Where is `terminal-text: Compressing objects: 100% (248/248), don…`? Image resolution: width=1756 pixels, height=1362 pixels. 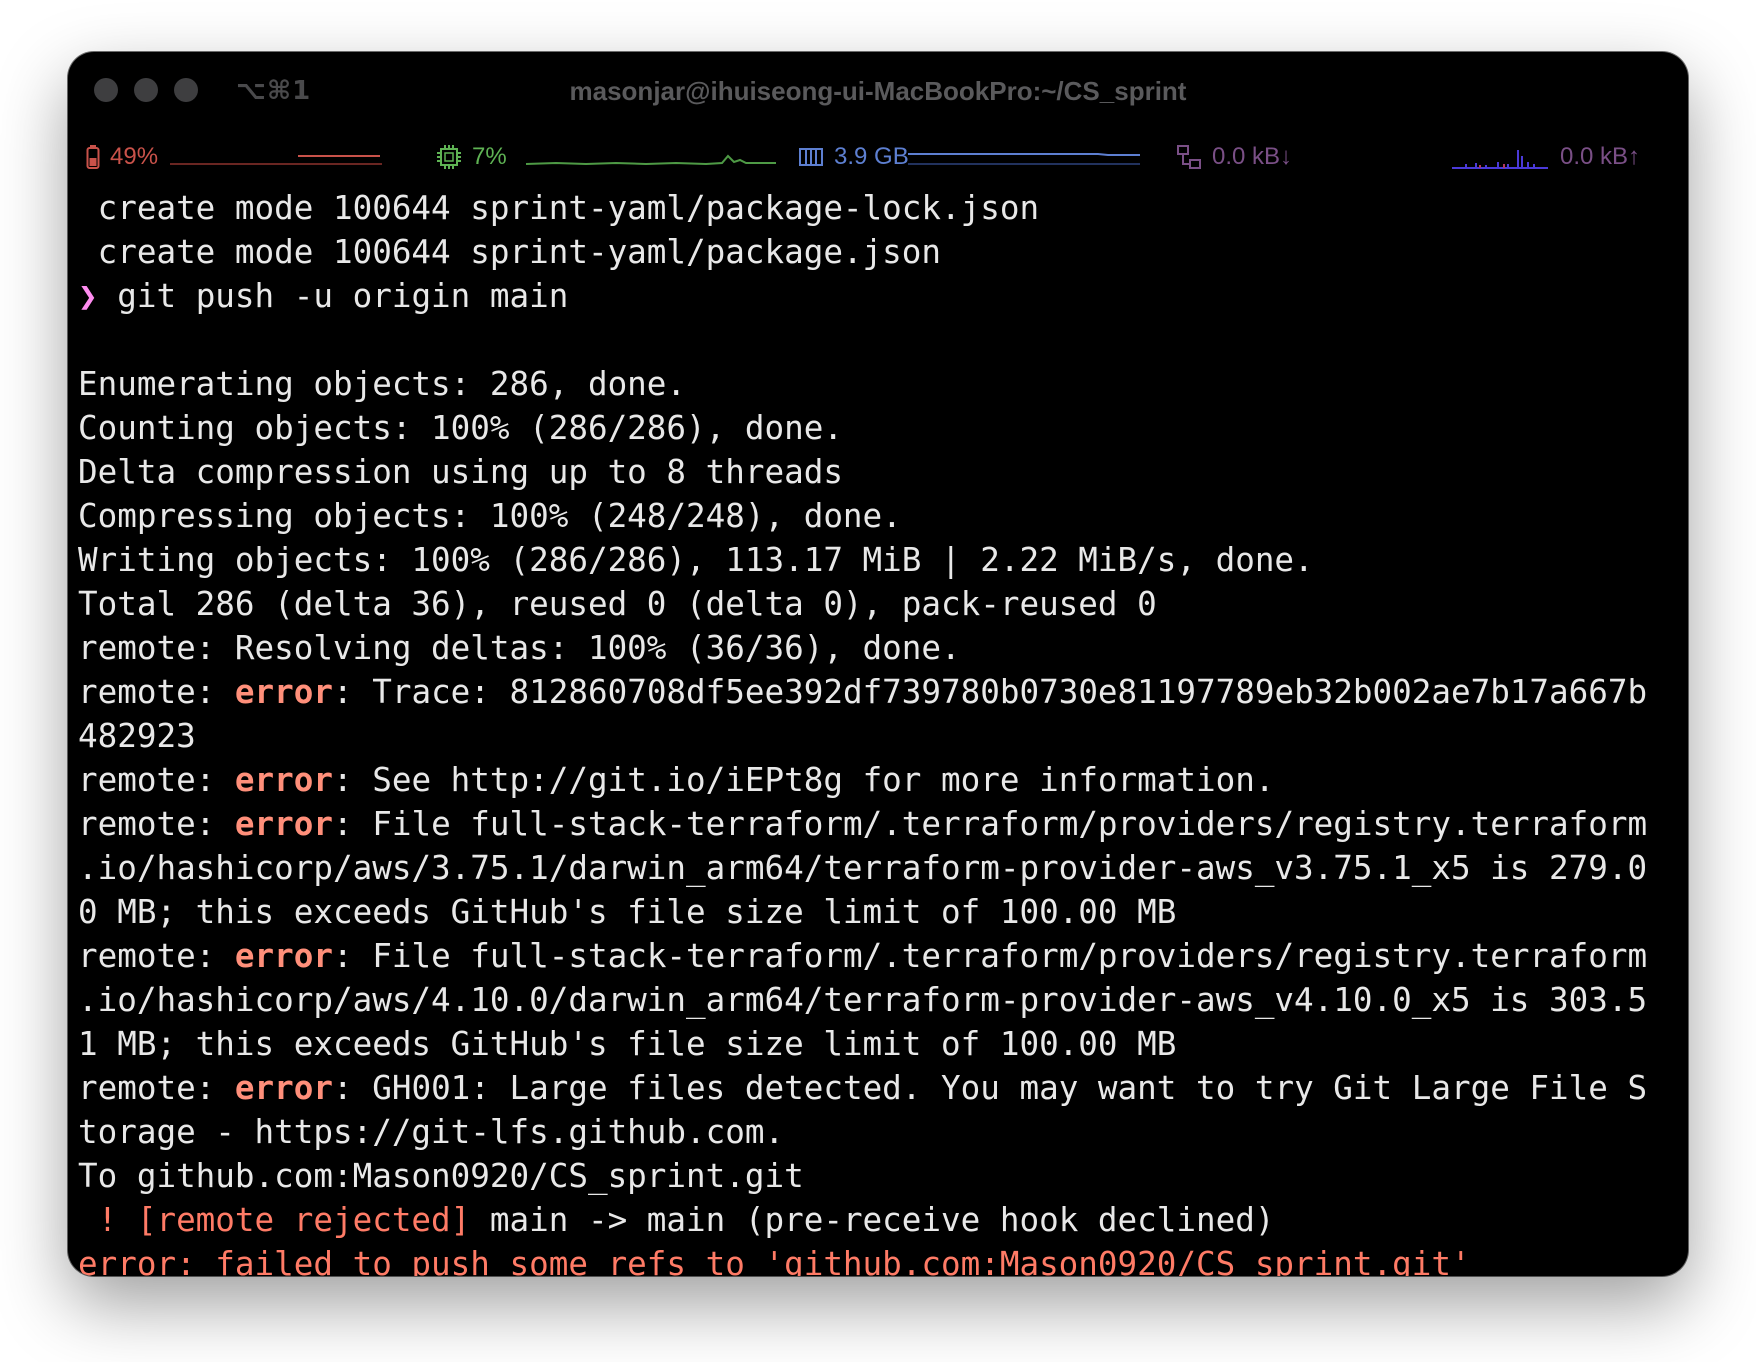
terminal-text: Compressing objects: 100% (248/248), don… is located at coordinates (490, 516).